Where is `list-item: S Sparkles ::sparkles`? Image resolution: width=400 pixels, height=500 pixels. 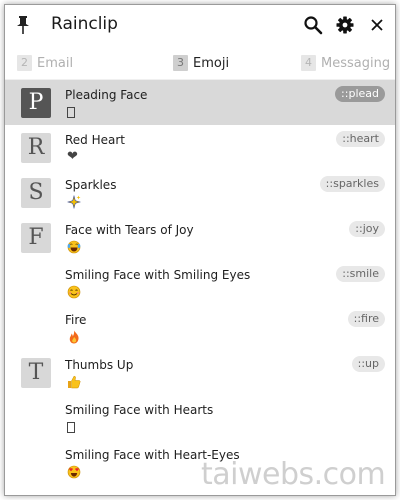
list-item: S Sparkles ::sparkles is located at coordinates (200, 192).